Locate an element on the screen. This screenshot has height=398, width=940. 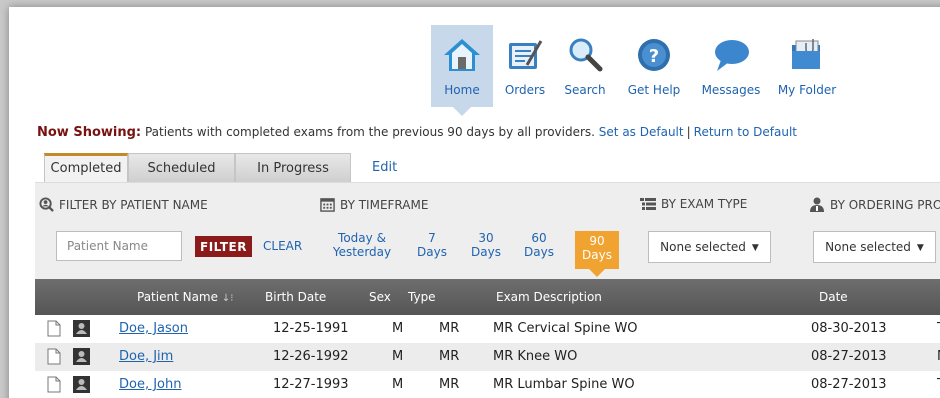
birth-date: 12-27-1993 is located at coordinates (311, 384).